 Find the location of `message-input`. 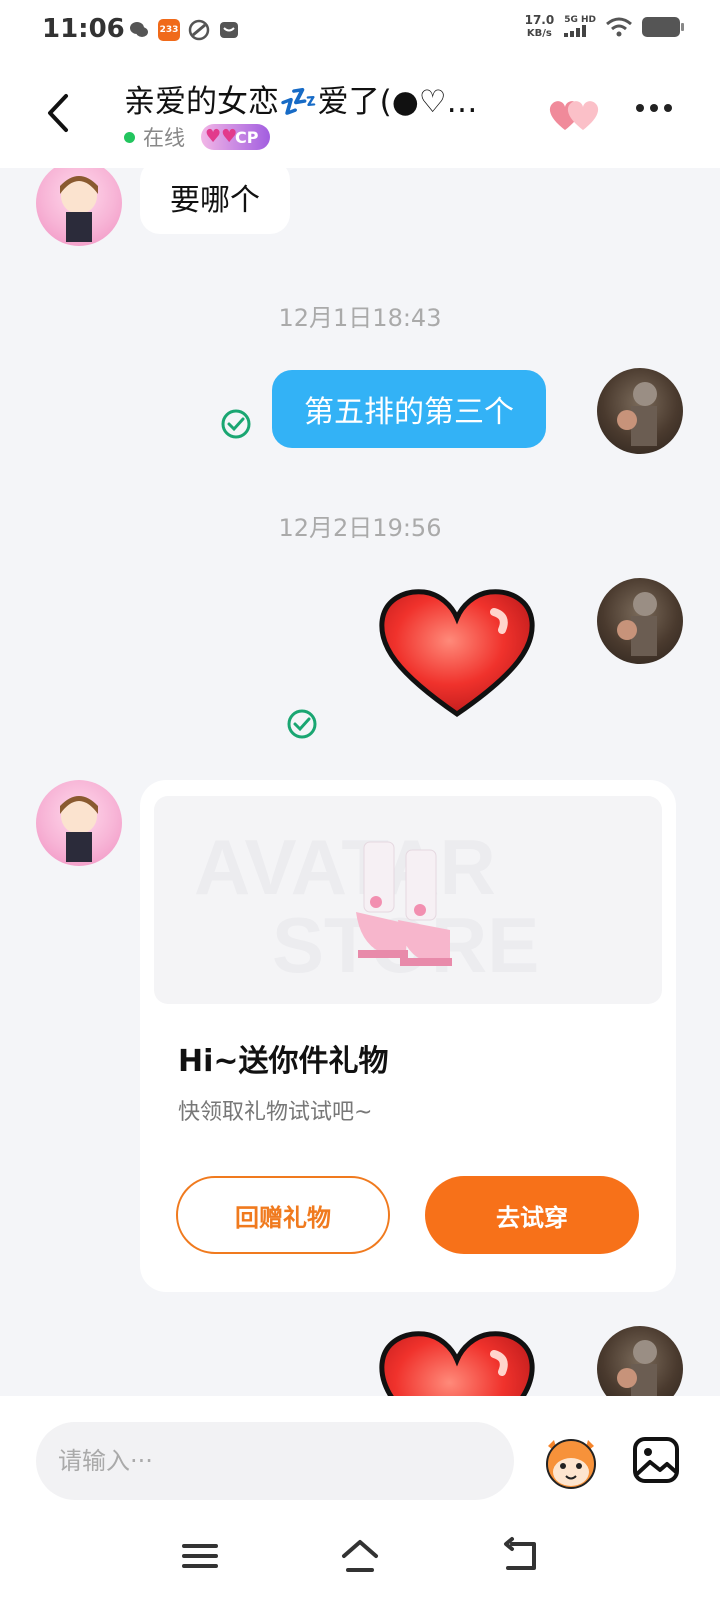

message-input is located at coordinates (275, 1461).